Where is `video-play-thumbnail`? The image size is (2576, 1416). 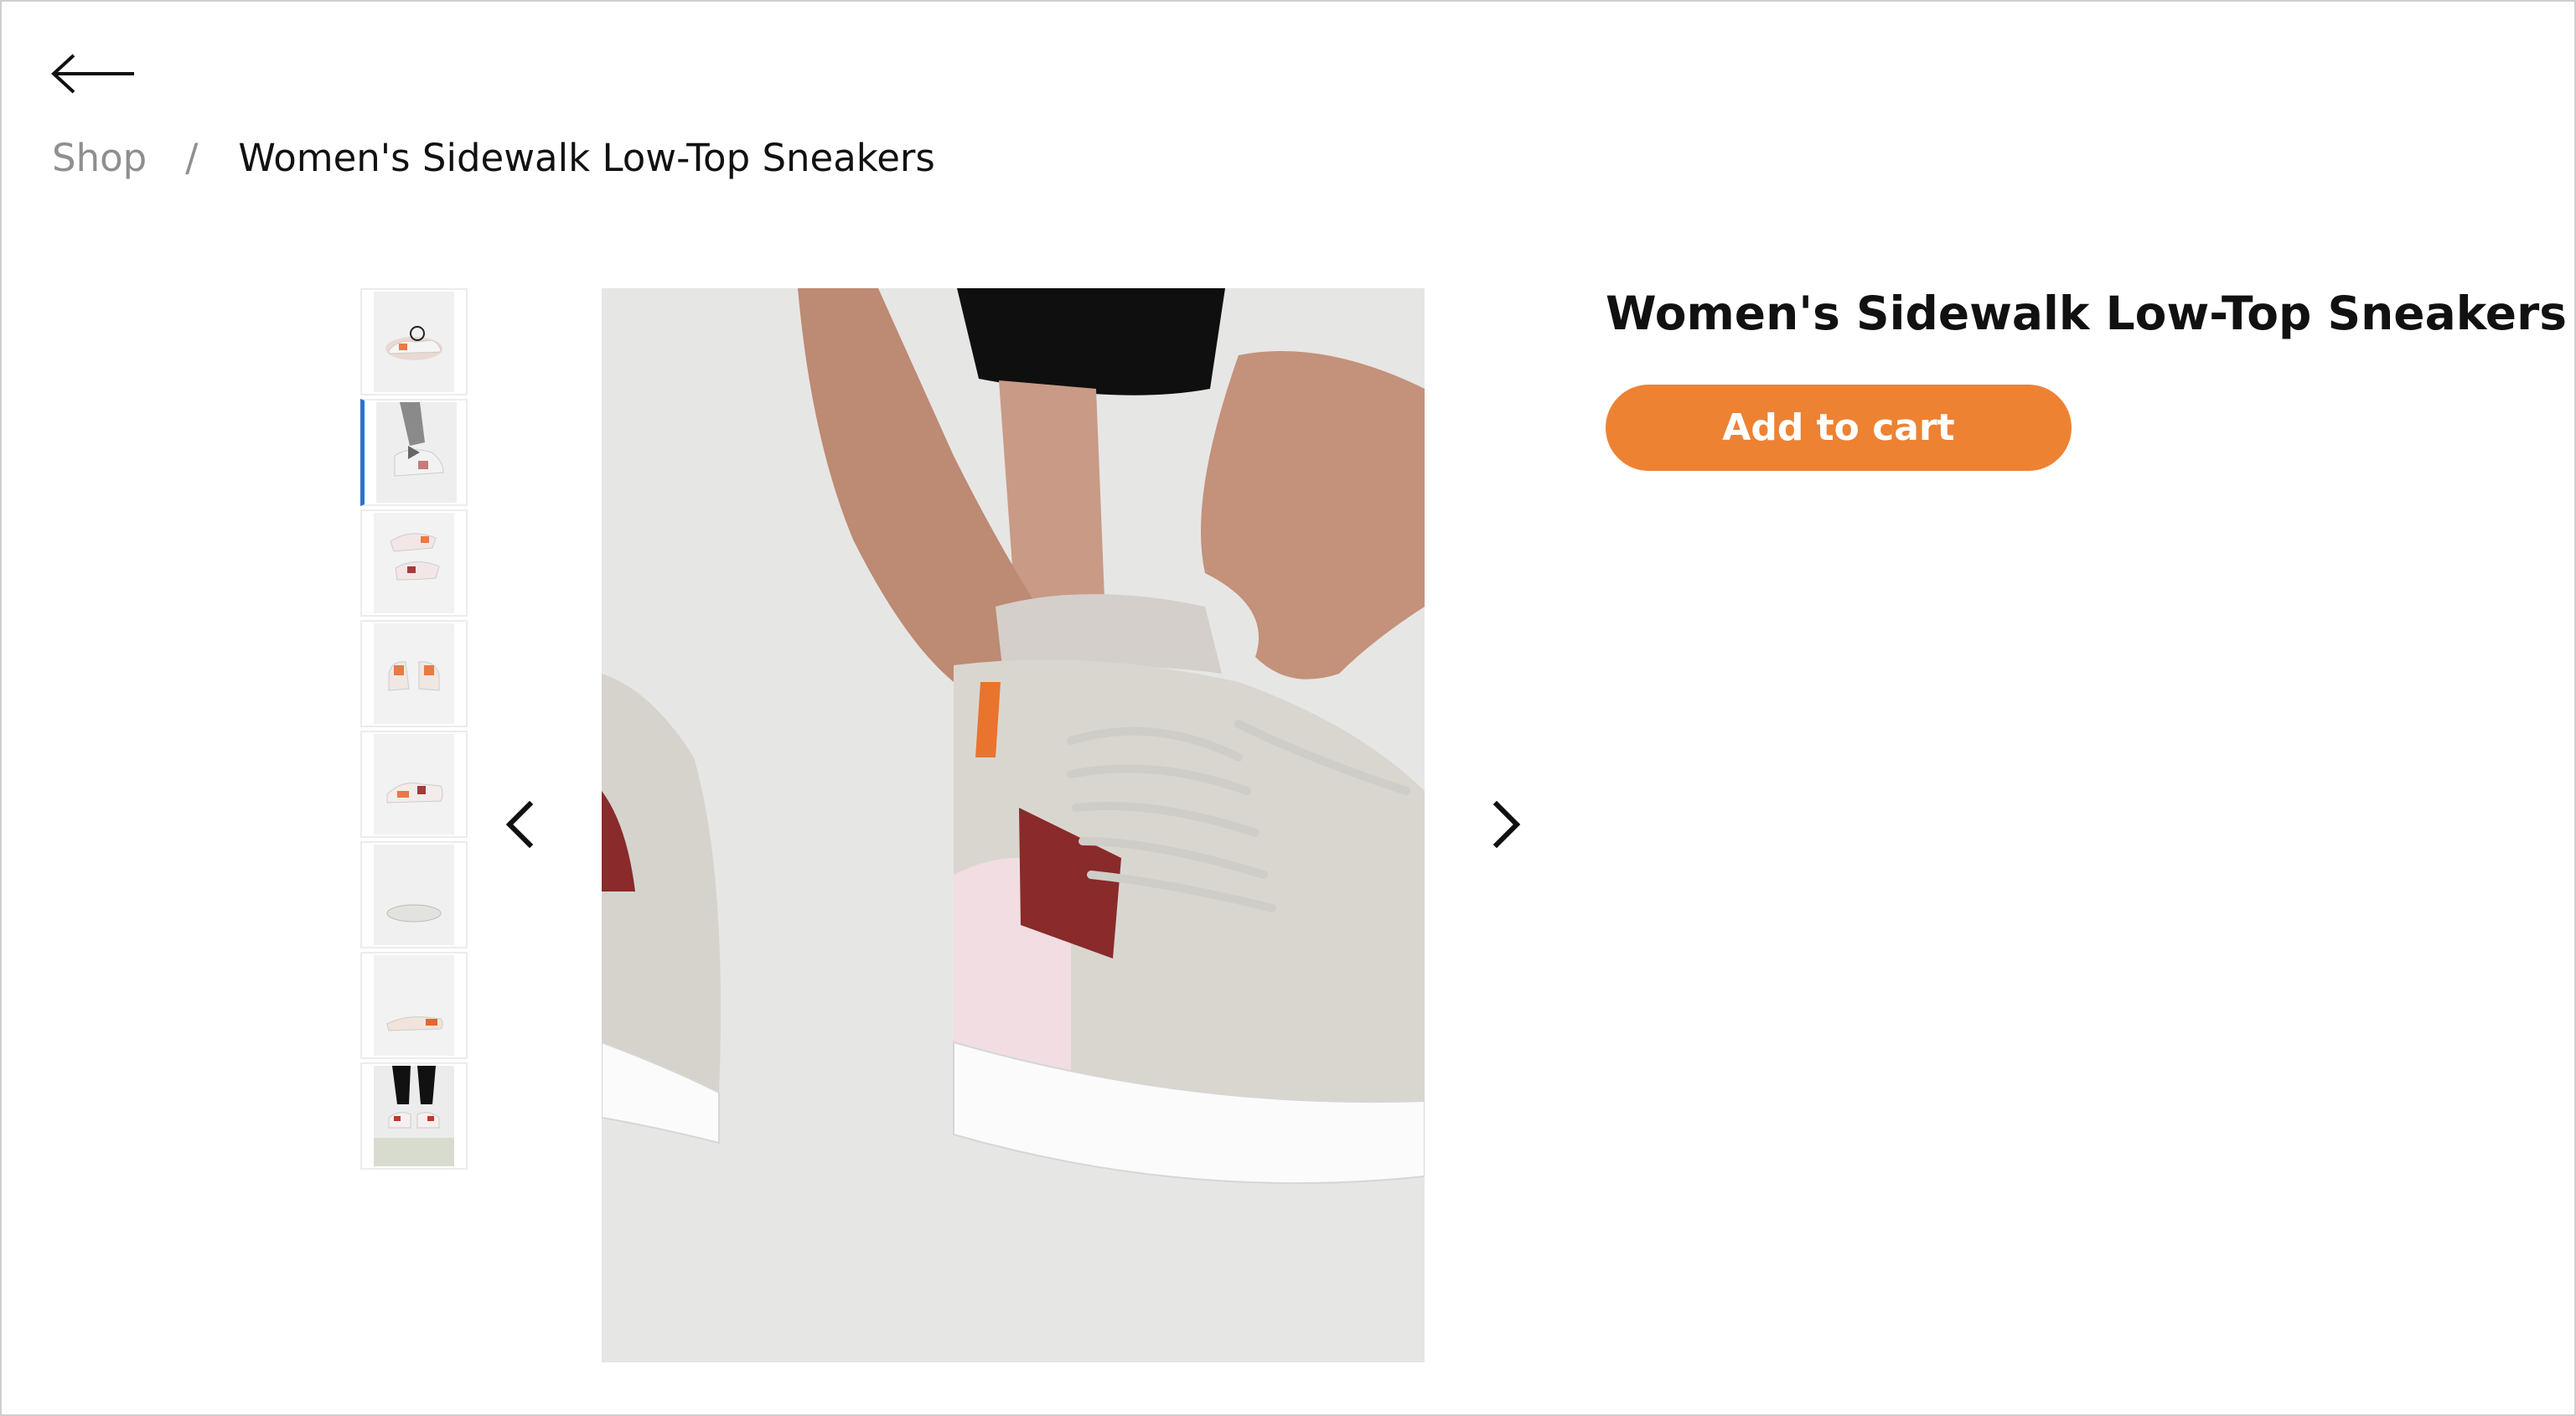
video-play-thumbnail is located at coordinates (416, 453).